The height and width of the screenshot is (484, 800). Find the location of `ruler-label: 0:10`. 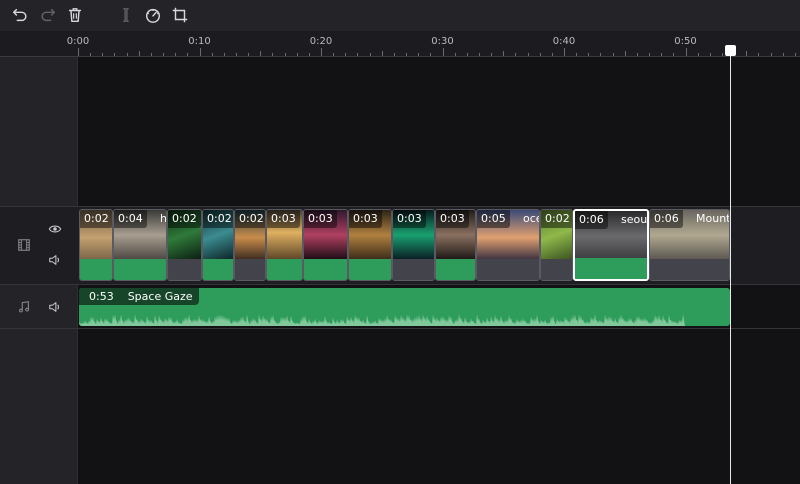

ruler-label: 0:10 is located at coordinates (199, 41).